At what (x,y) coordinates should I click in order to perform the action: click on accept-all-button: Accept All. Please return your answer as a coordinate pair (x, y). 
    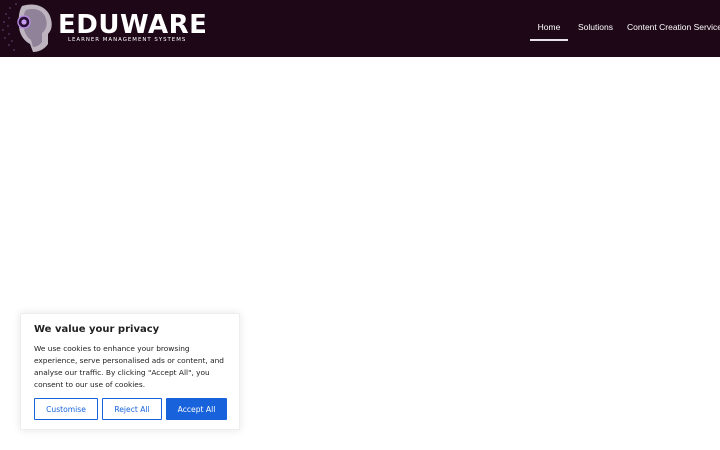
    Looking at the image, I should click on (196, 409).